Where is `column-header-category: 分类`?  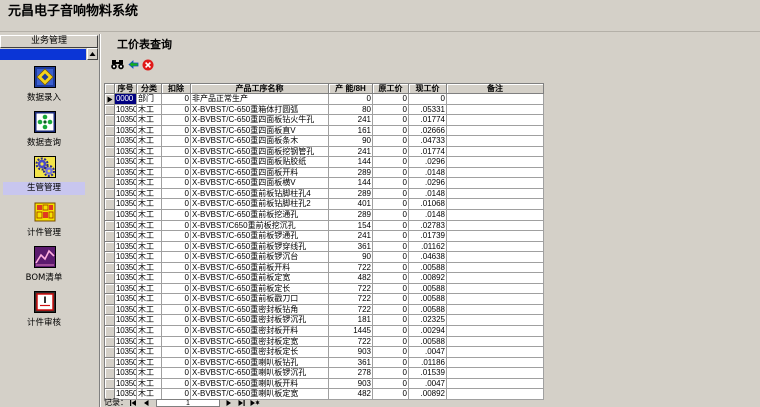 column-header-category: 分类 is located at coordinates (149, 89).